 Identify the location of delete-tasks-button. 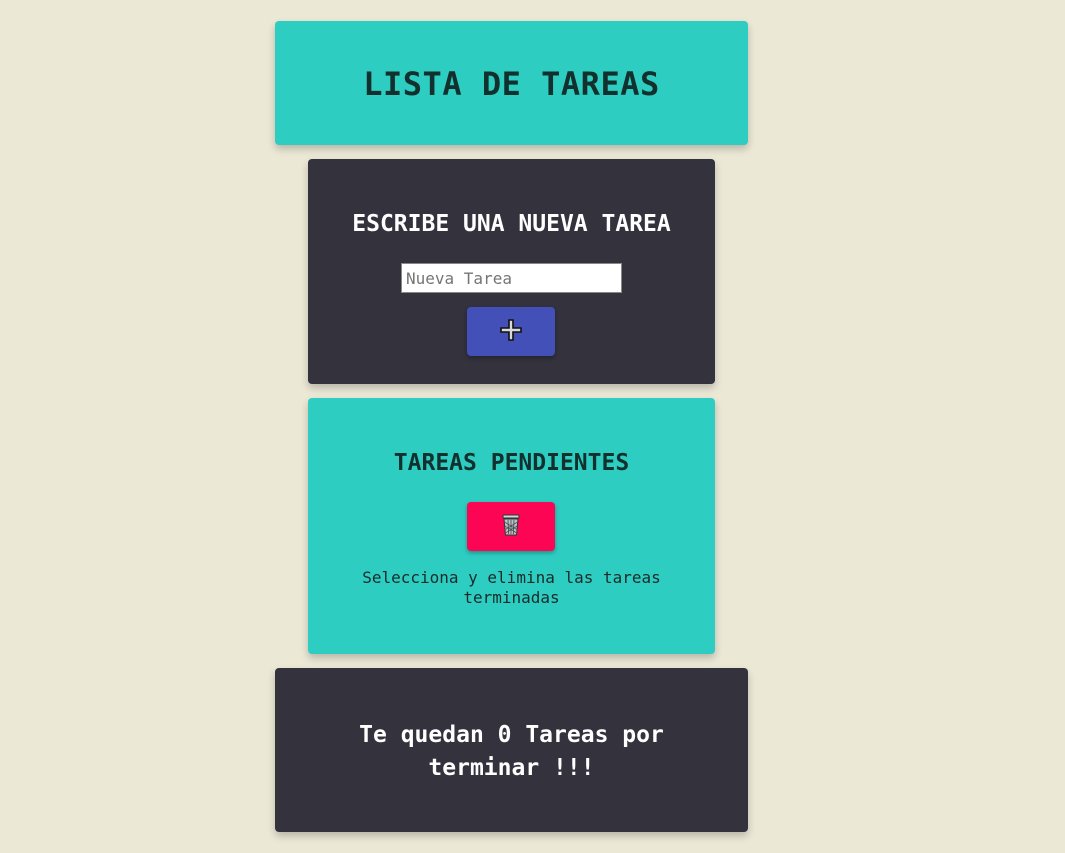
(511, 526).